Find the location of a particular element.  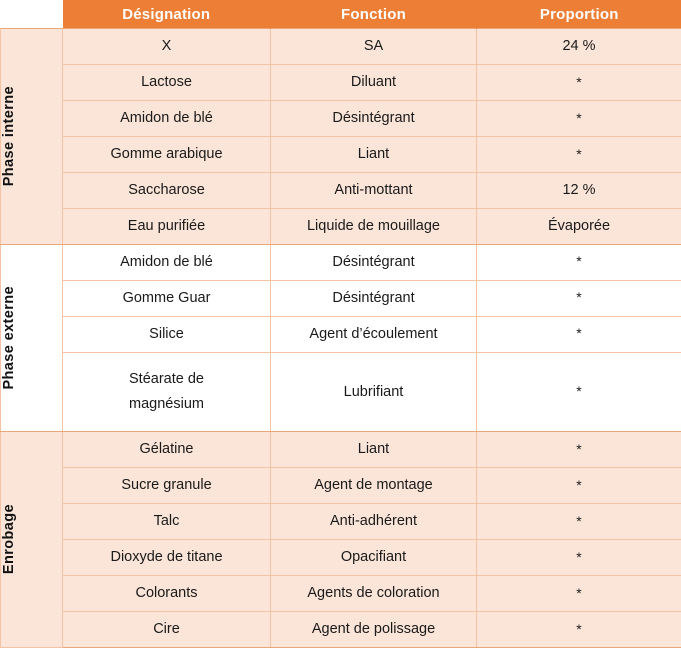

table-row: Gomme arabique Liant * is located at coordinates (341, 154).